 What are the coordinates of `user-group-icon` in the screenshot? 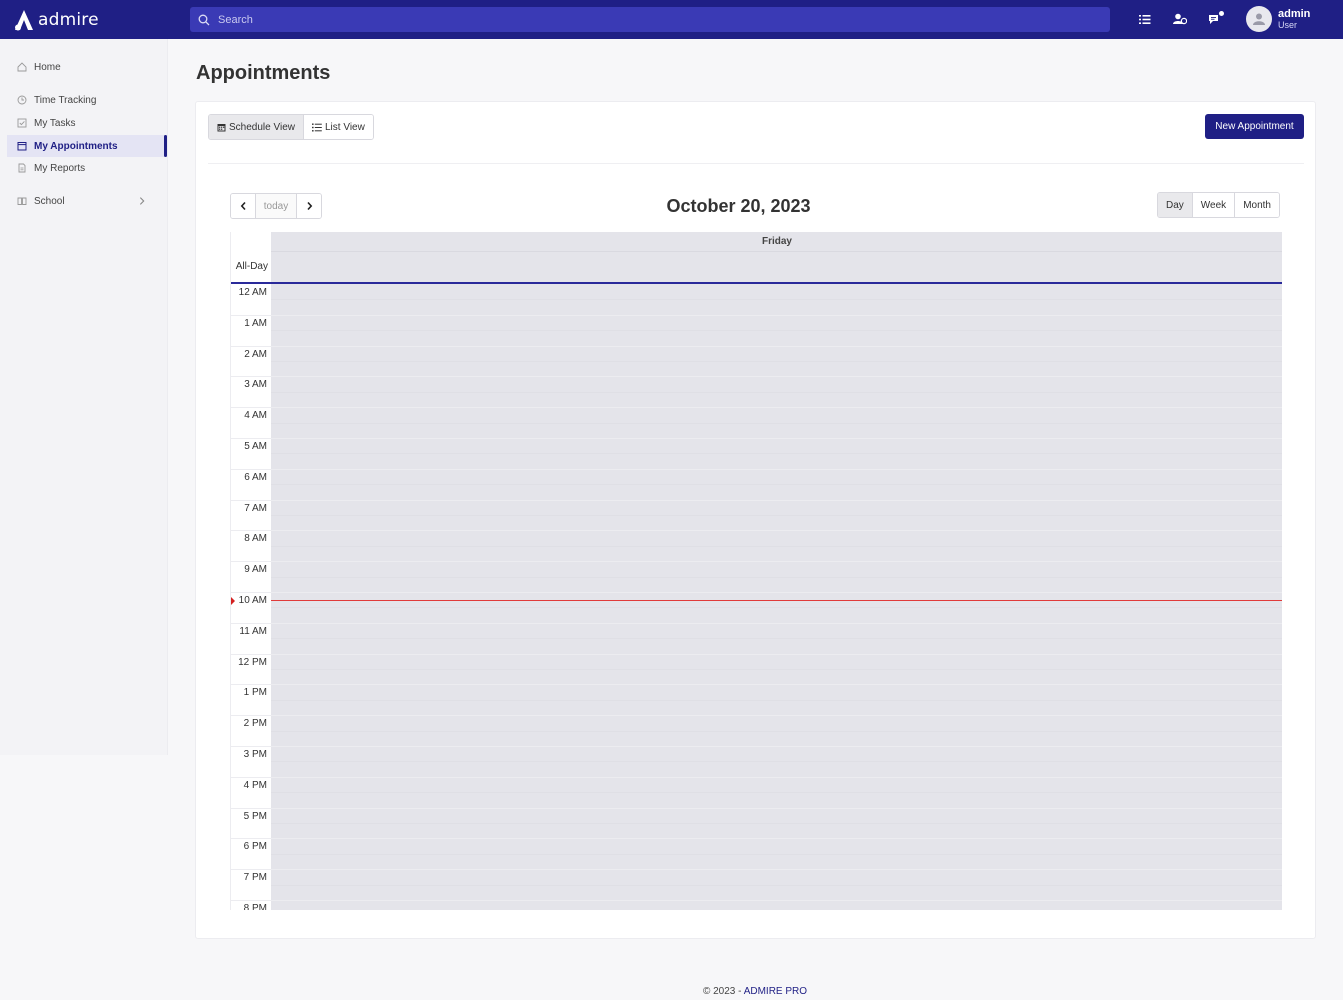 It's located at (1180, 19).